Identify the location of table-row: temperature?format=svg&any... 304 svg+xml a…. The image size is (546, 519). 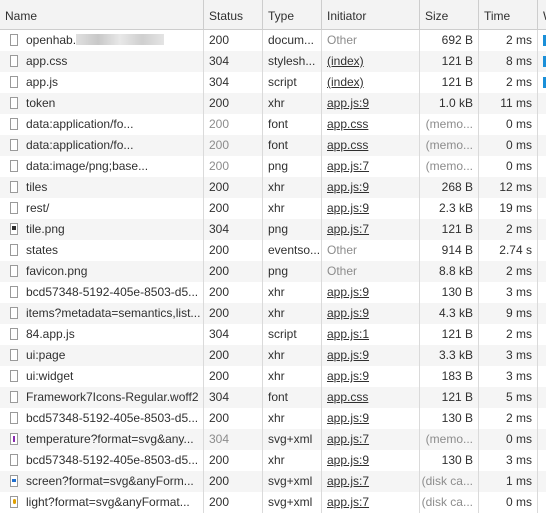
(273, 439).